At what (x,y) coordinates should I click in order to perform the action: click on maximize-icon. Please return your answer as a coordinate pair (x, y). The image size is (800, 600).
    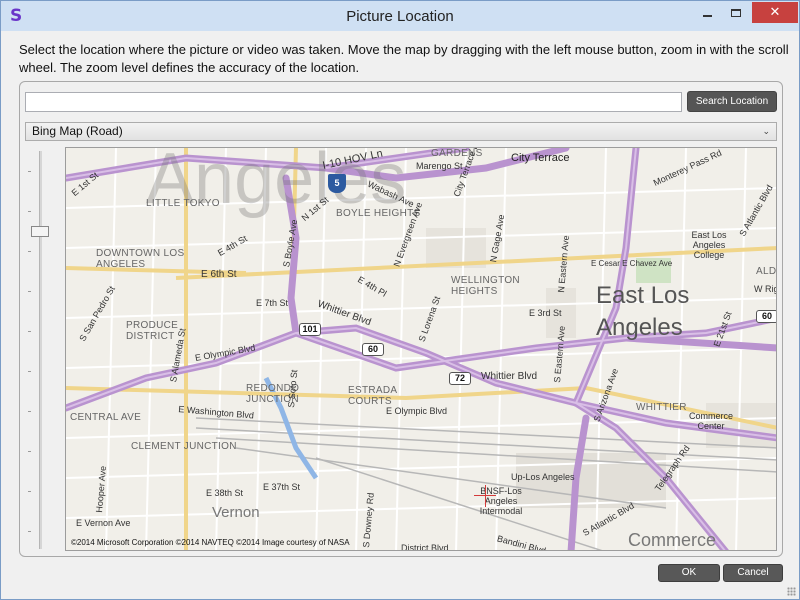
    Looking at the image, I should click on (736, 12).